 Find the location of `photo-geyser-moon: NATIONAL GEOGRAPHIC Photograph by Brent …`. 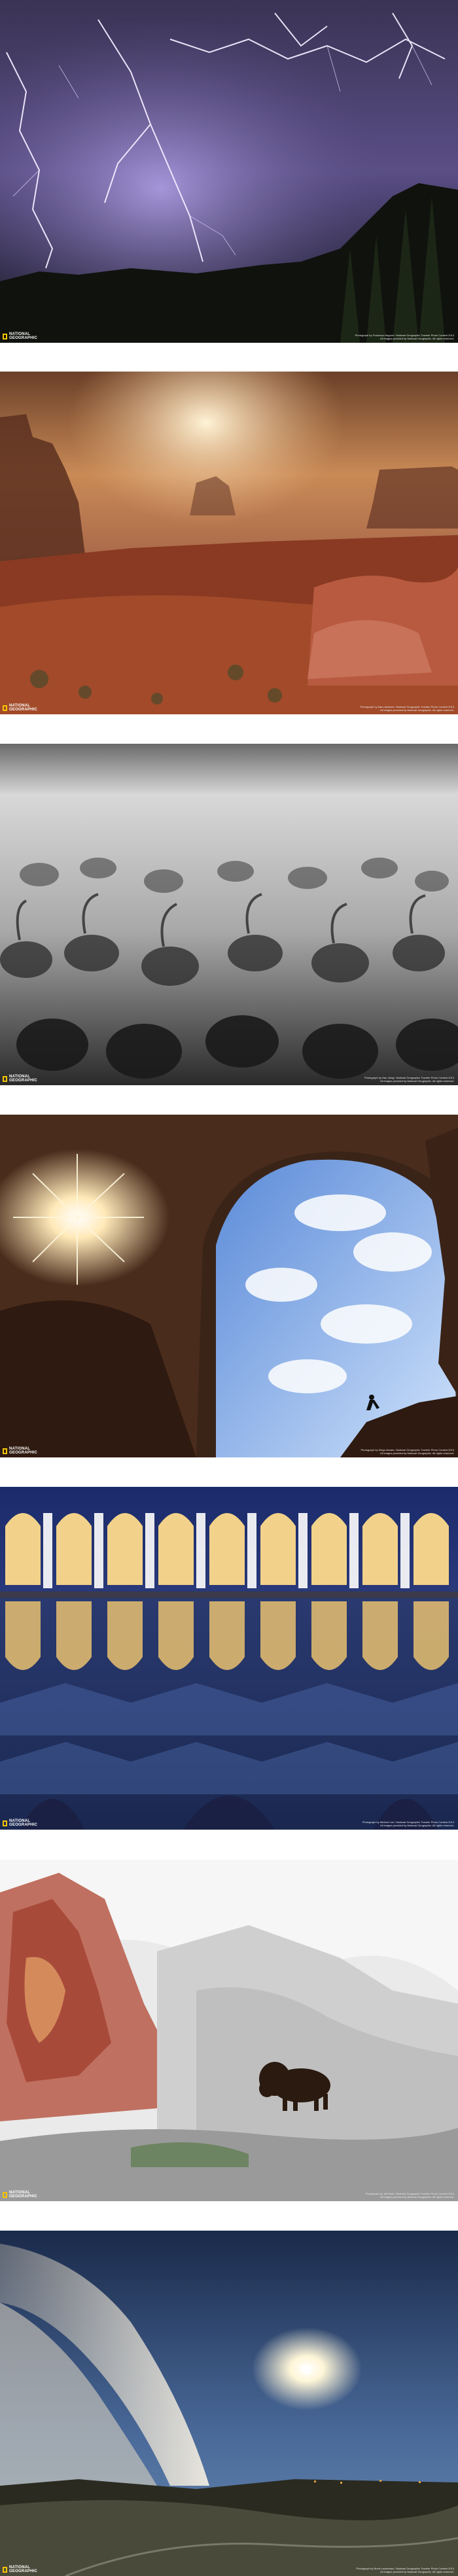

photo-geyser-moon: NATIONAL GEOGRAPHIC Photograph by Brent … is located at coordinates (229, 2403).